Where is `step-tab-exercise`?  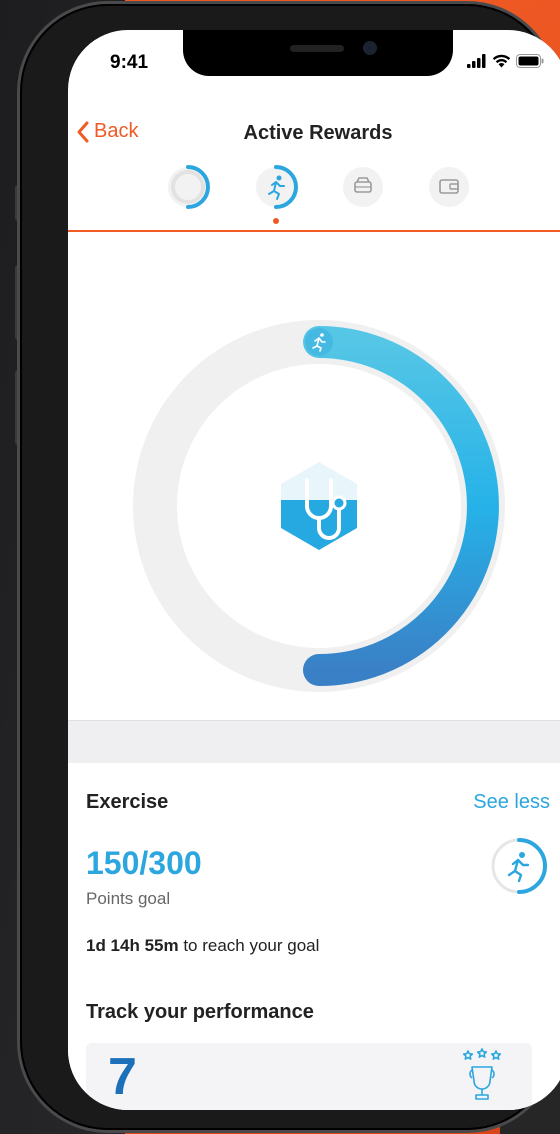
step-tab-exercise is located at coordinates (276, 187).